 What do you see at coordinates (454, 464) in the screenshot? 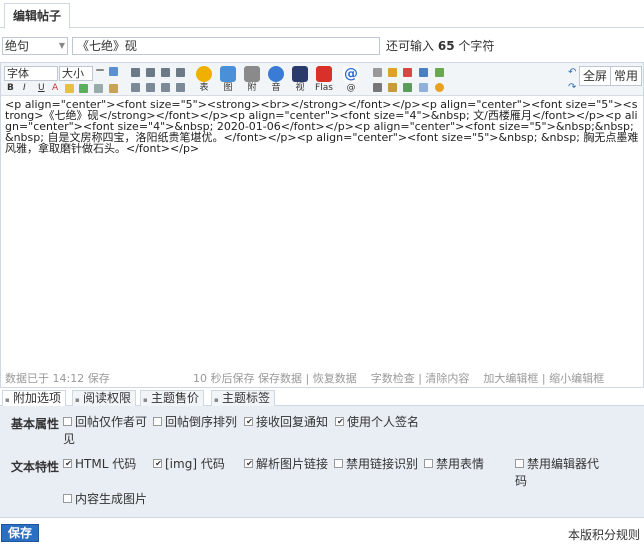
I see `disable-smilies-checkbox: 禁用表情` at bounding box center [454, 464].